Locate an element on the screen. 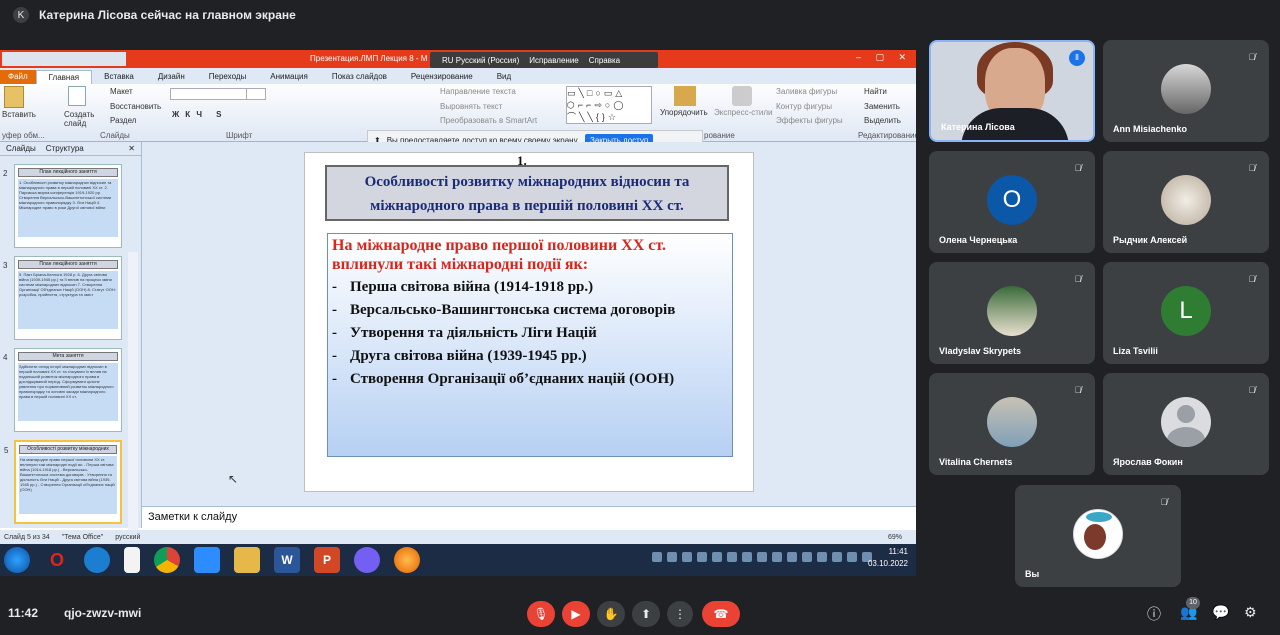  meeting-code: qjo-zwzv-mwi is located at coordinates (102, 613).